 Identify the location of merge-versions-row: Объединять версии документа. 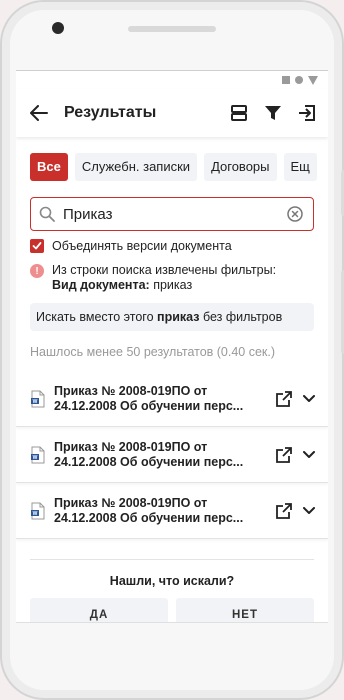
(172, 246).